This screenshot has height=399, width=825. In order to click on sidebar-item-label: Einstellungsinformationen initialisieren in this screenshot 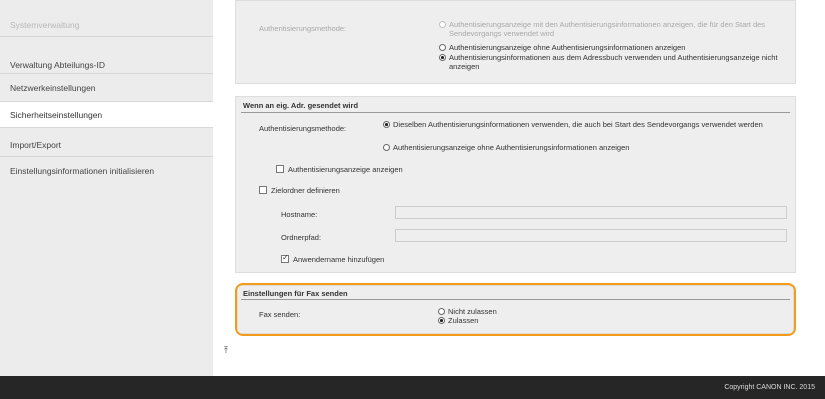, I will do `click(82, 171)`.